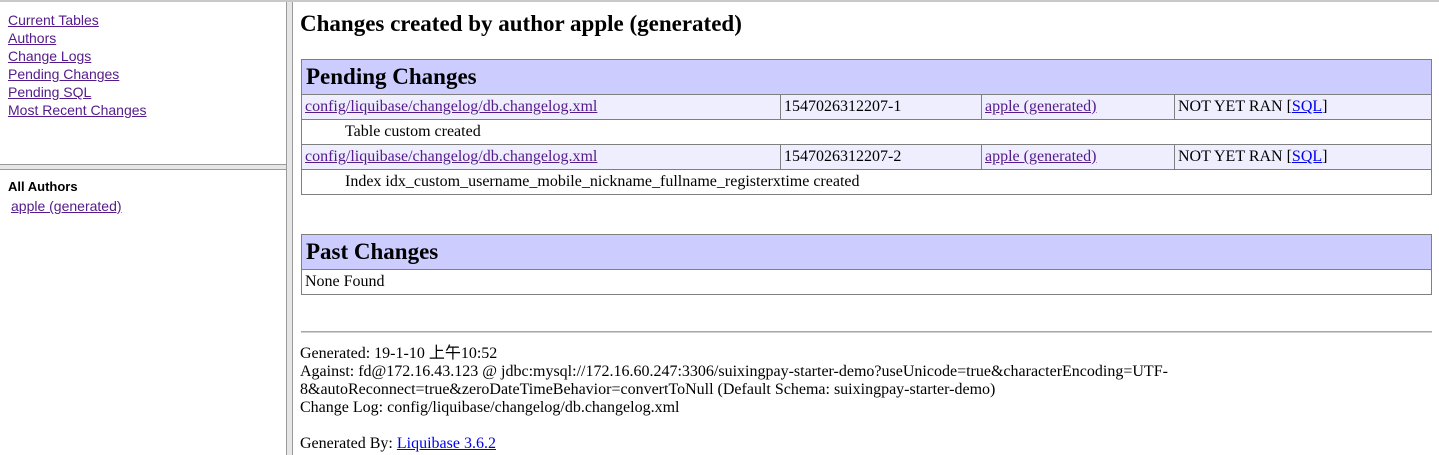 The image size is (1439, 455). What do you see at coordinates (866, 332) in the screenshot?
I see `footer-divider` at bounding box center [866, 332].